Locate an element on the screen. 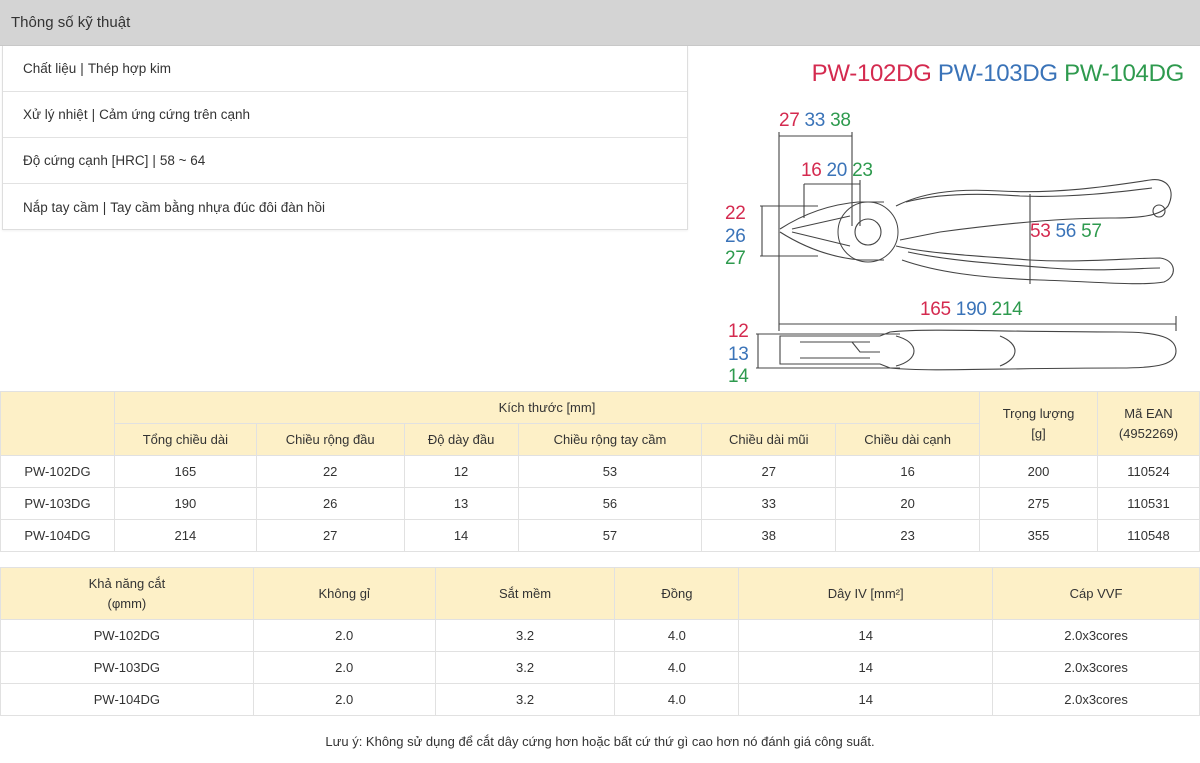  weight-cell: 200 is located at coordinates (1038, 471).